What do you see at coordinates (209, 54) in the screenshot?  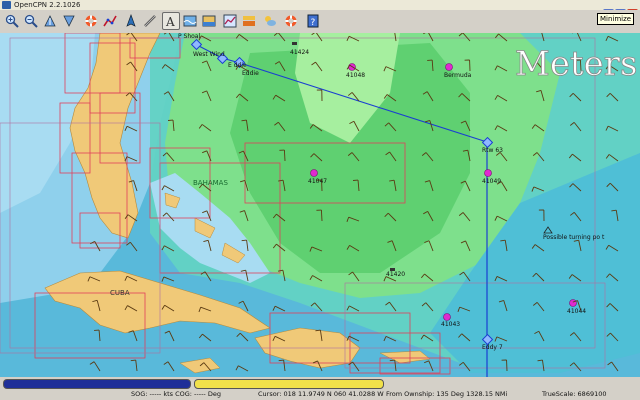 I see `label-west-wind: West Wind` at bounding box center [209, 54].